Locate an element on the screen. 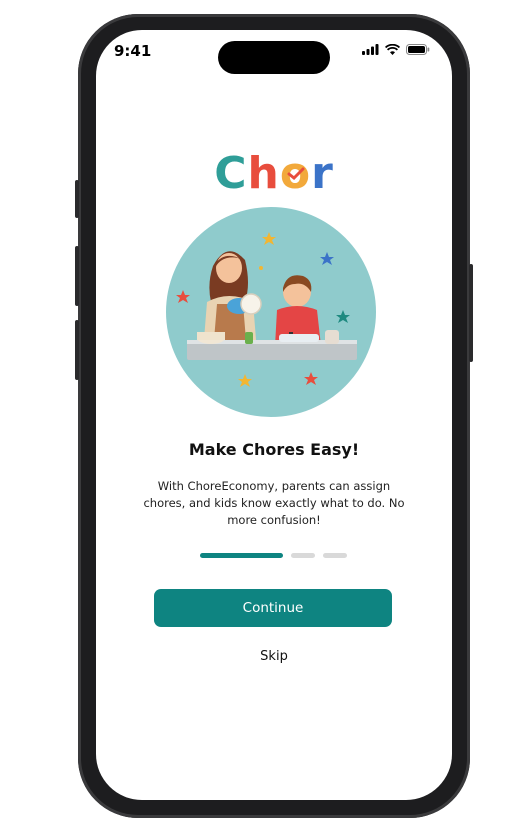 The image size is (523, 826). logo-letter-o: o is located at coordinates (295, 173).